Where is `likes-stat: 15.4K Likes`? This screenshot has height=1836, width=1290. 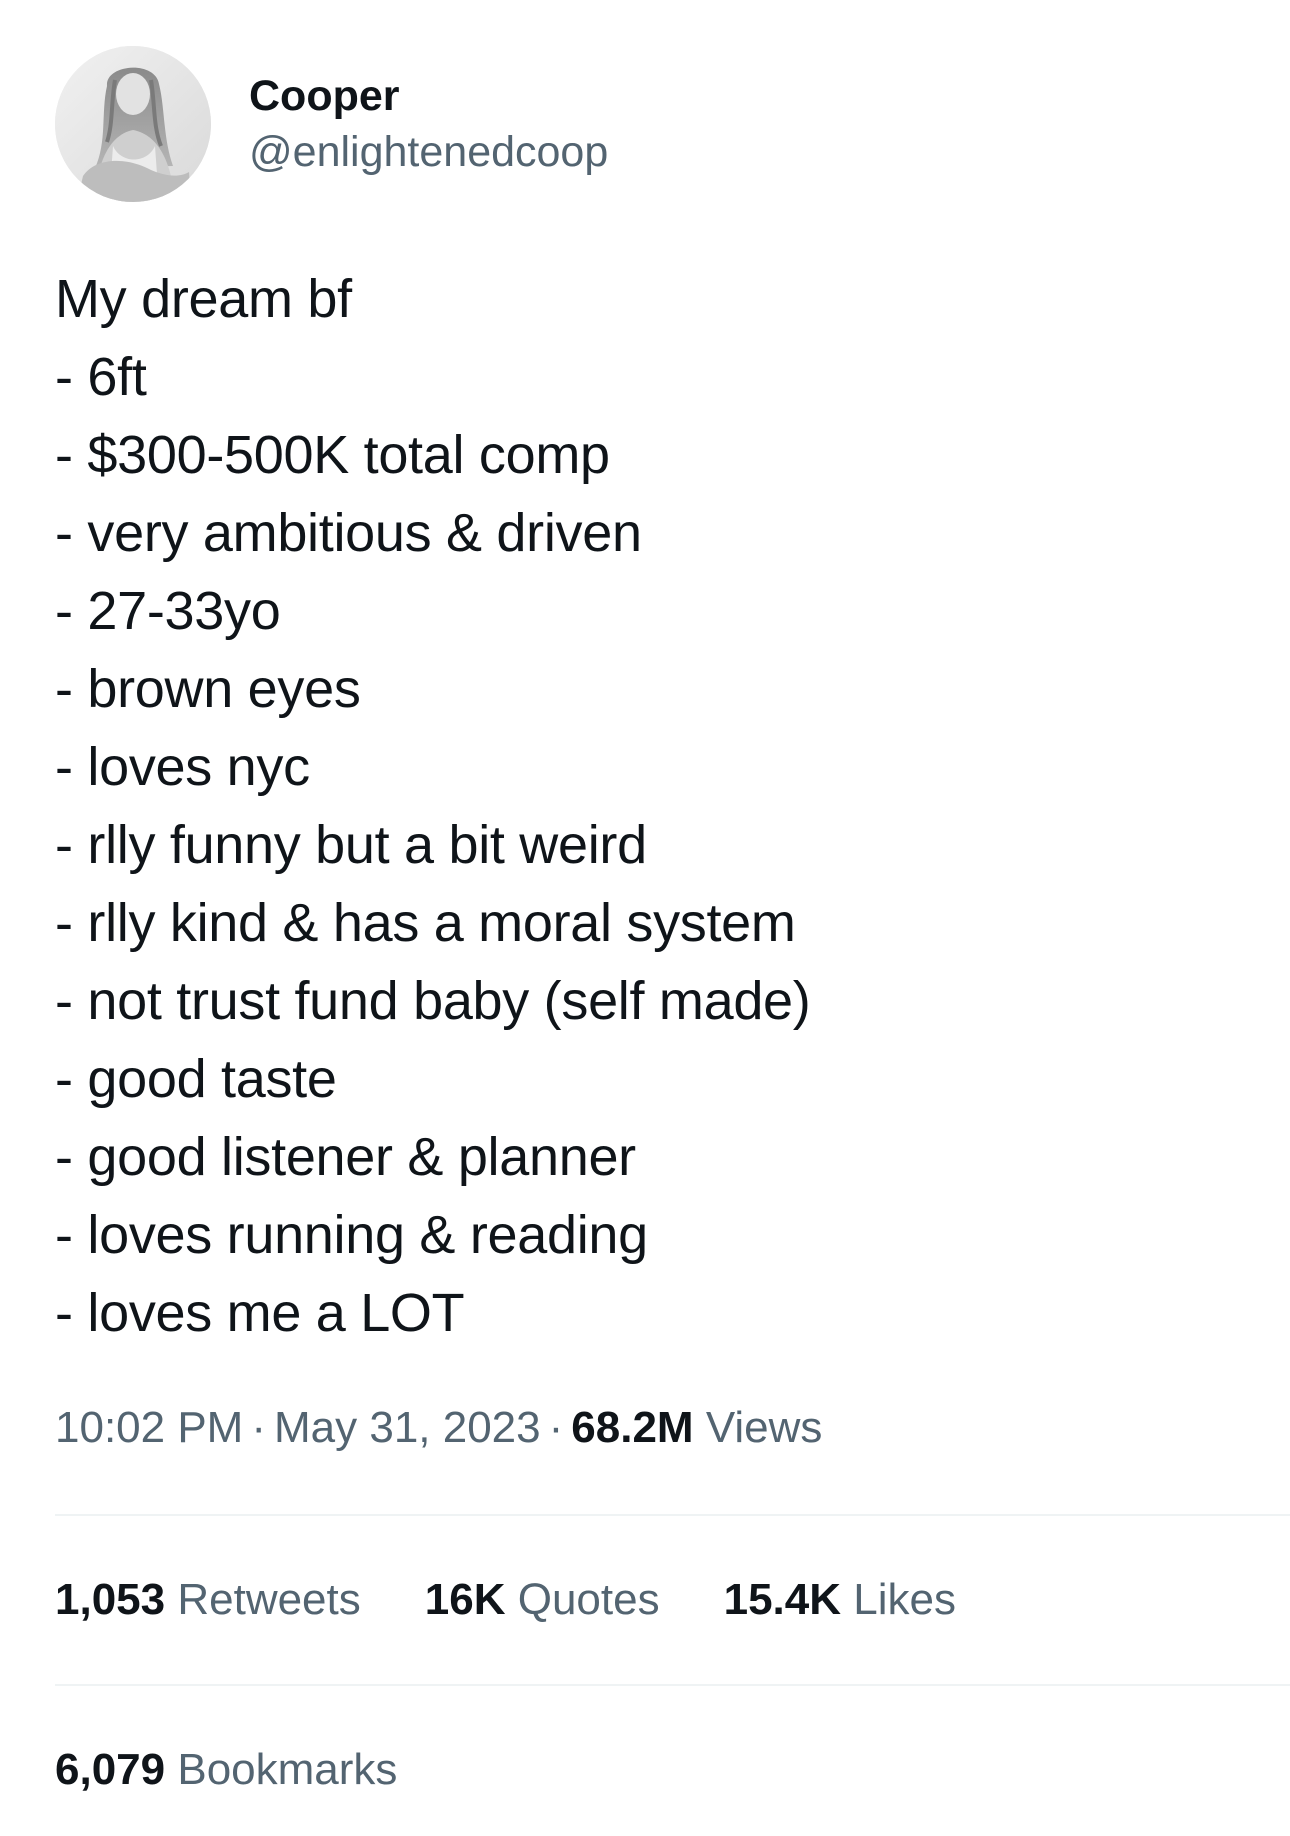 likes-stat: 15.4K Likes is located at coordinates (840, 1600).